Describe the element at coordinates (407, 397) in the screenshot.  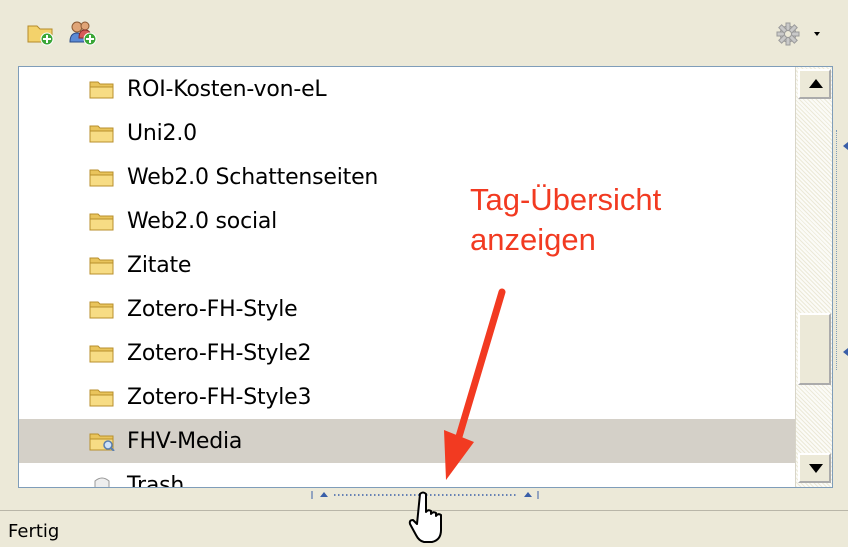
I see `collection-item: Zotero-FH-Style3` at that location.